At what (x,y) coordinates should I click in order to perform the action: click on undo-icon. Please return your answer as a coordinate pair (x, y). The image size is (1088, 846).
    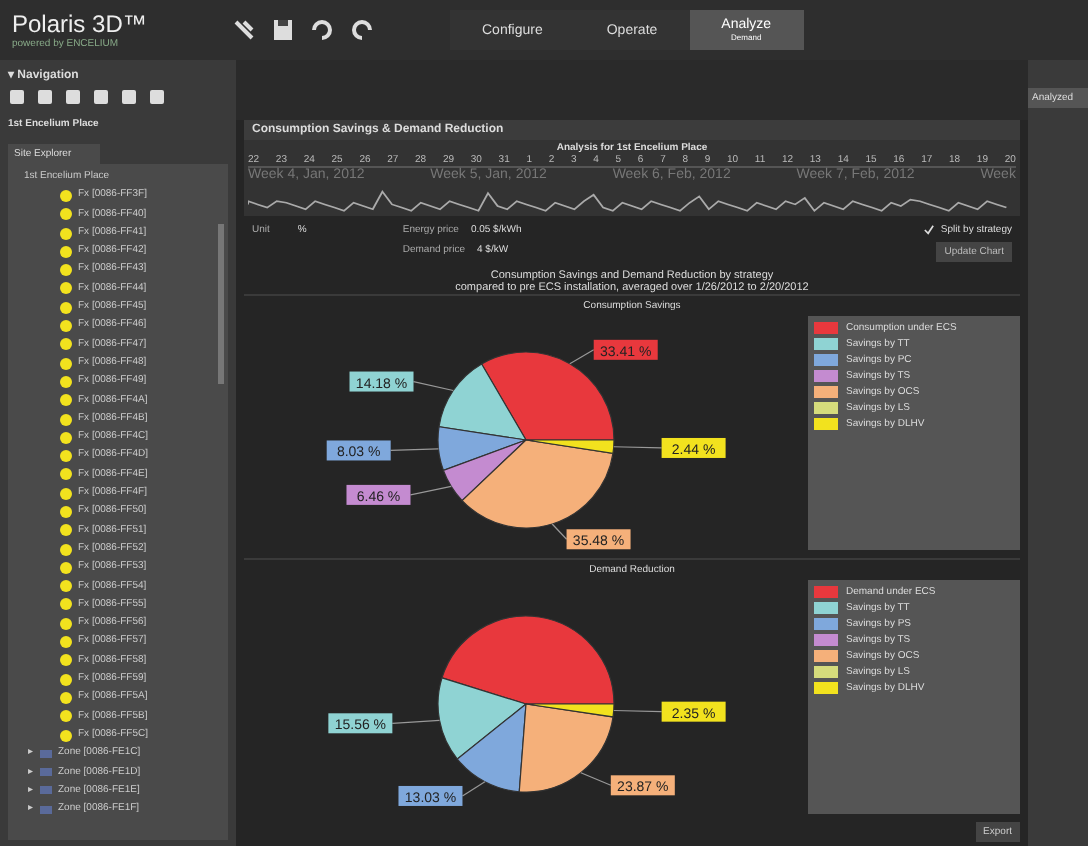
    Looking at the image, I should click on (322, 30).